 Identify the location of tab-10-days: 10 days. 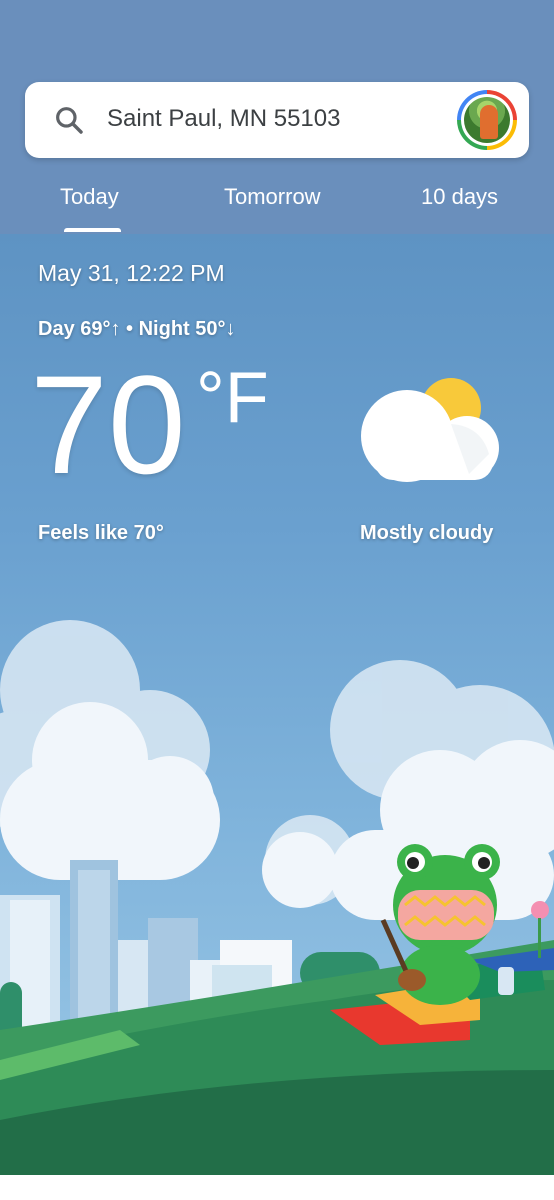
(459, 197).